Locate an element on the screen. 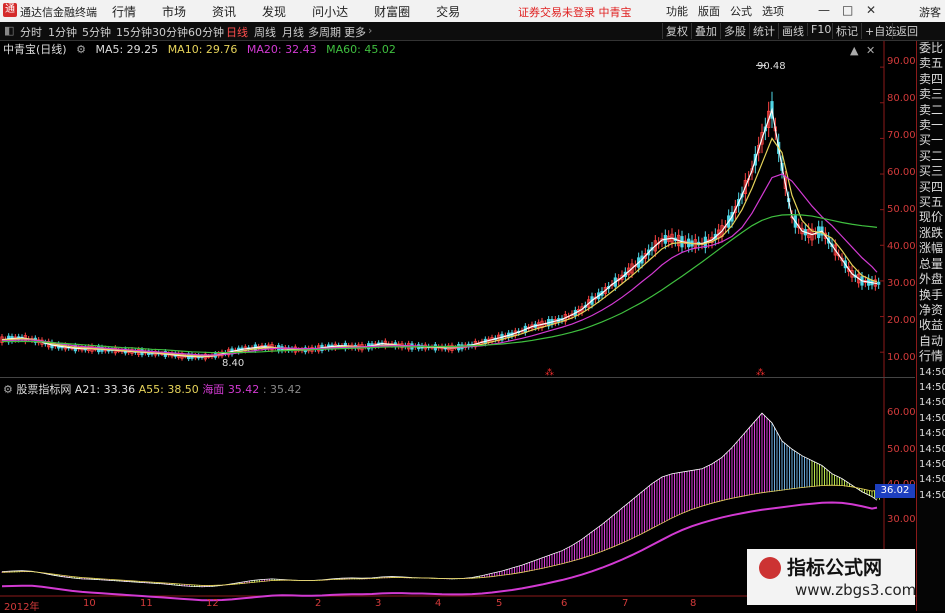 This screenshot has height=613, width=945. side-panel-item: 卖四 is located at coordinates (931, 79).